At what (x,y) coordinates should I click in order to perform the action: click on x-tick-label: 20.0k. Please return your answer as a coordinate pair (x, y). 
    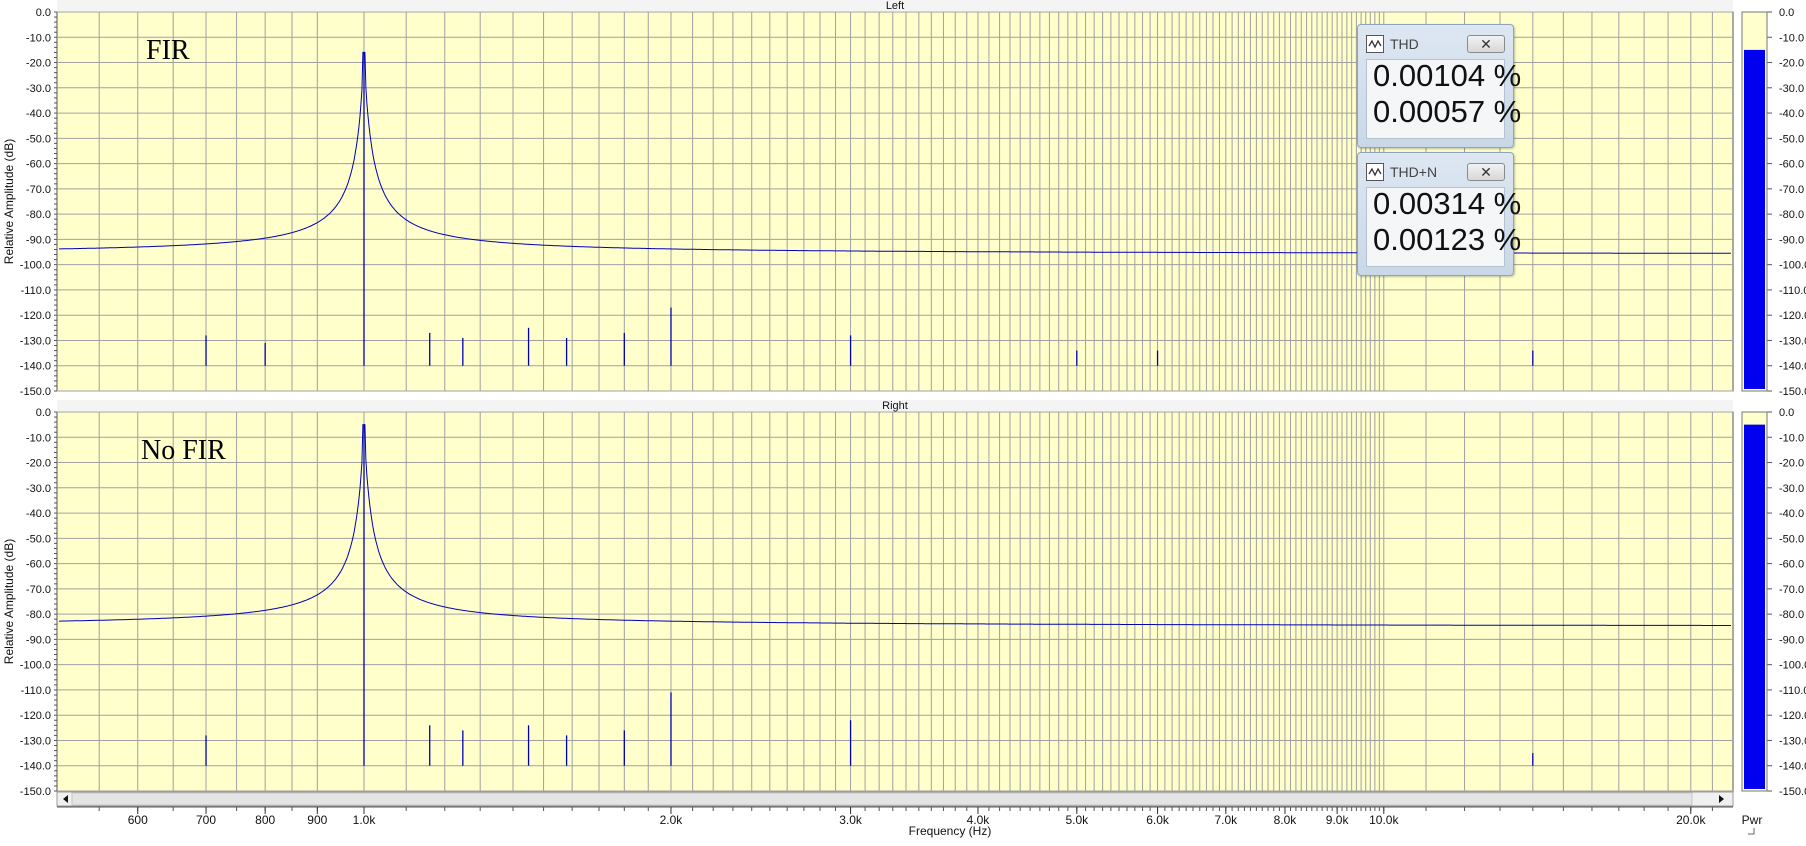
    Looking at the image, I should click on (1691, 820).